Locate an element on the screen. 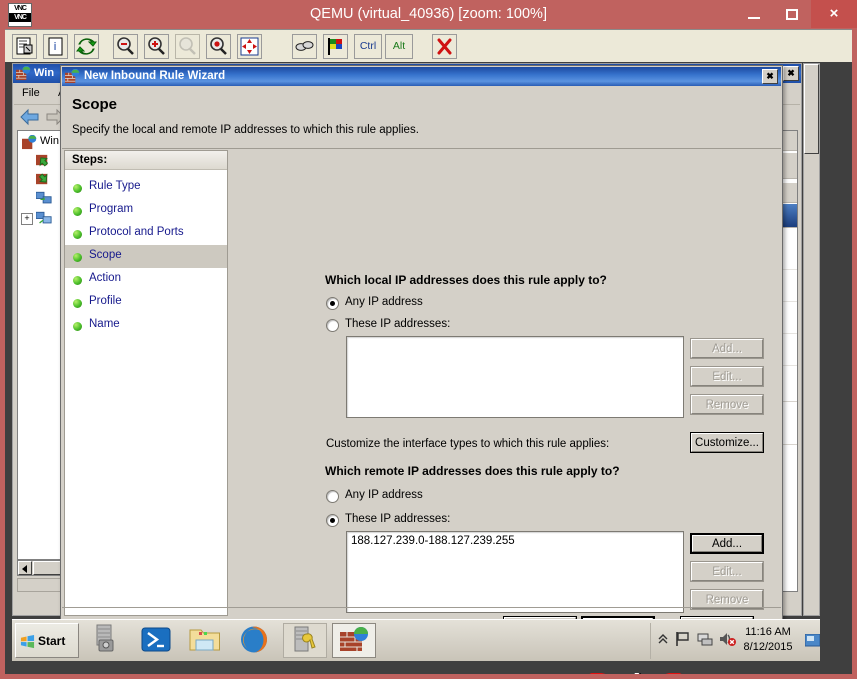 The image size is (857, 679). tree-item-outbound-rules is located at coordinates (43, 181).